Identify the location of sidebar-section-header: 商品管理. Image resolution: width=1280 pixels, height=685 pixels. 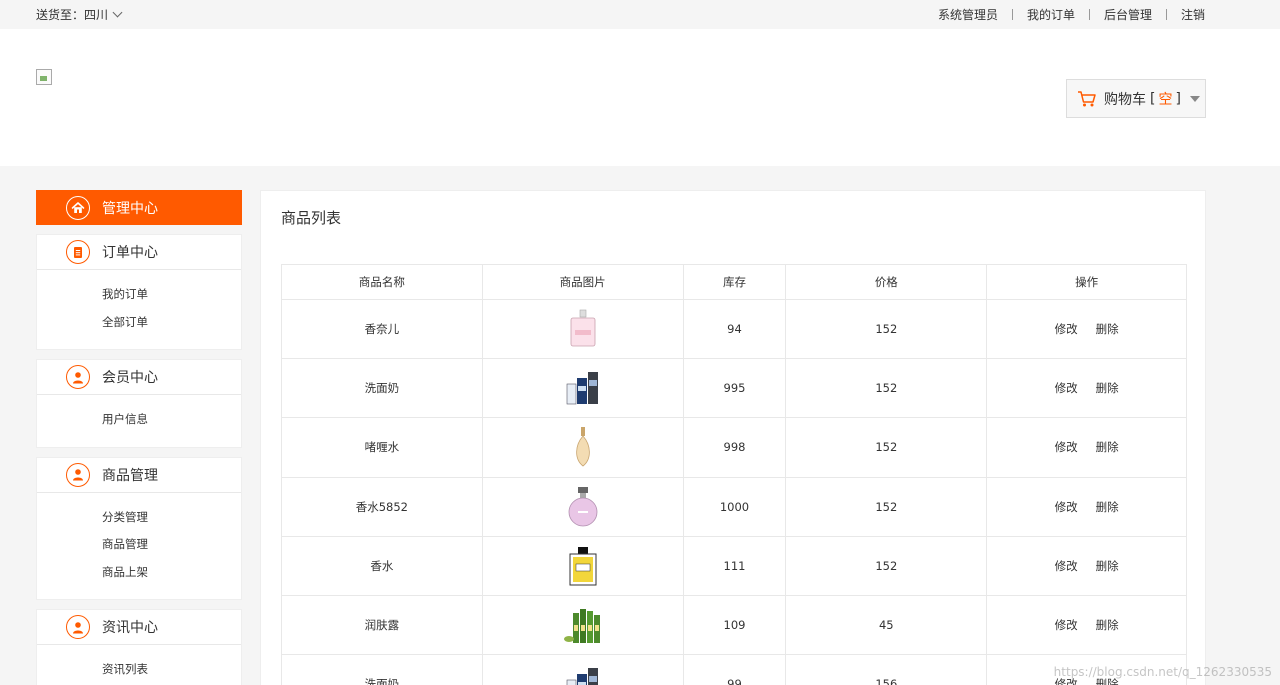
(139, 475).